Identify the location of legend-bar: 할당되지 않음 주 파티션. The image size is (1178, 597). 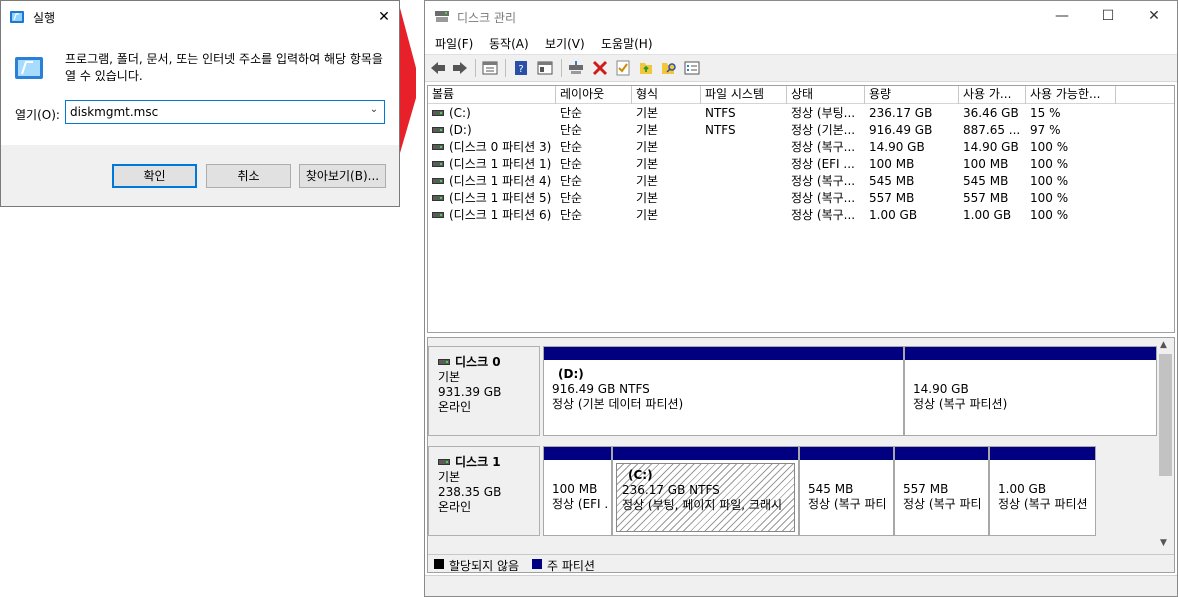
(801, 563).